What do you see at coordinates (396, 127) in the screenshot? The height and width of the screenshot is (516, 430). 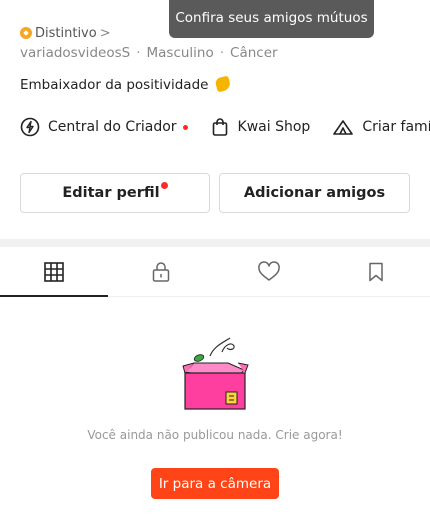 I see `create-family-label: Criar famí` at bounding box center [396, 127].